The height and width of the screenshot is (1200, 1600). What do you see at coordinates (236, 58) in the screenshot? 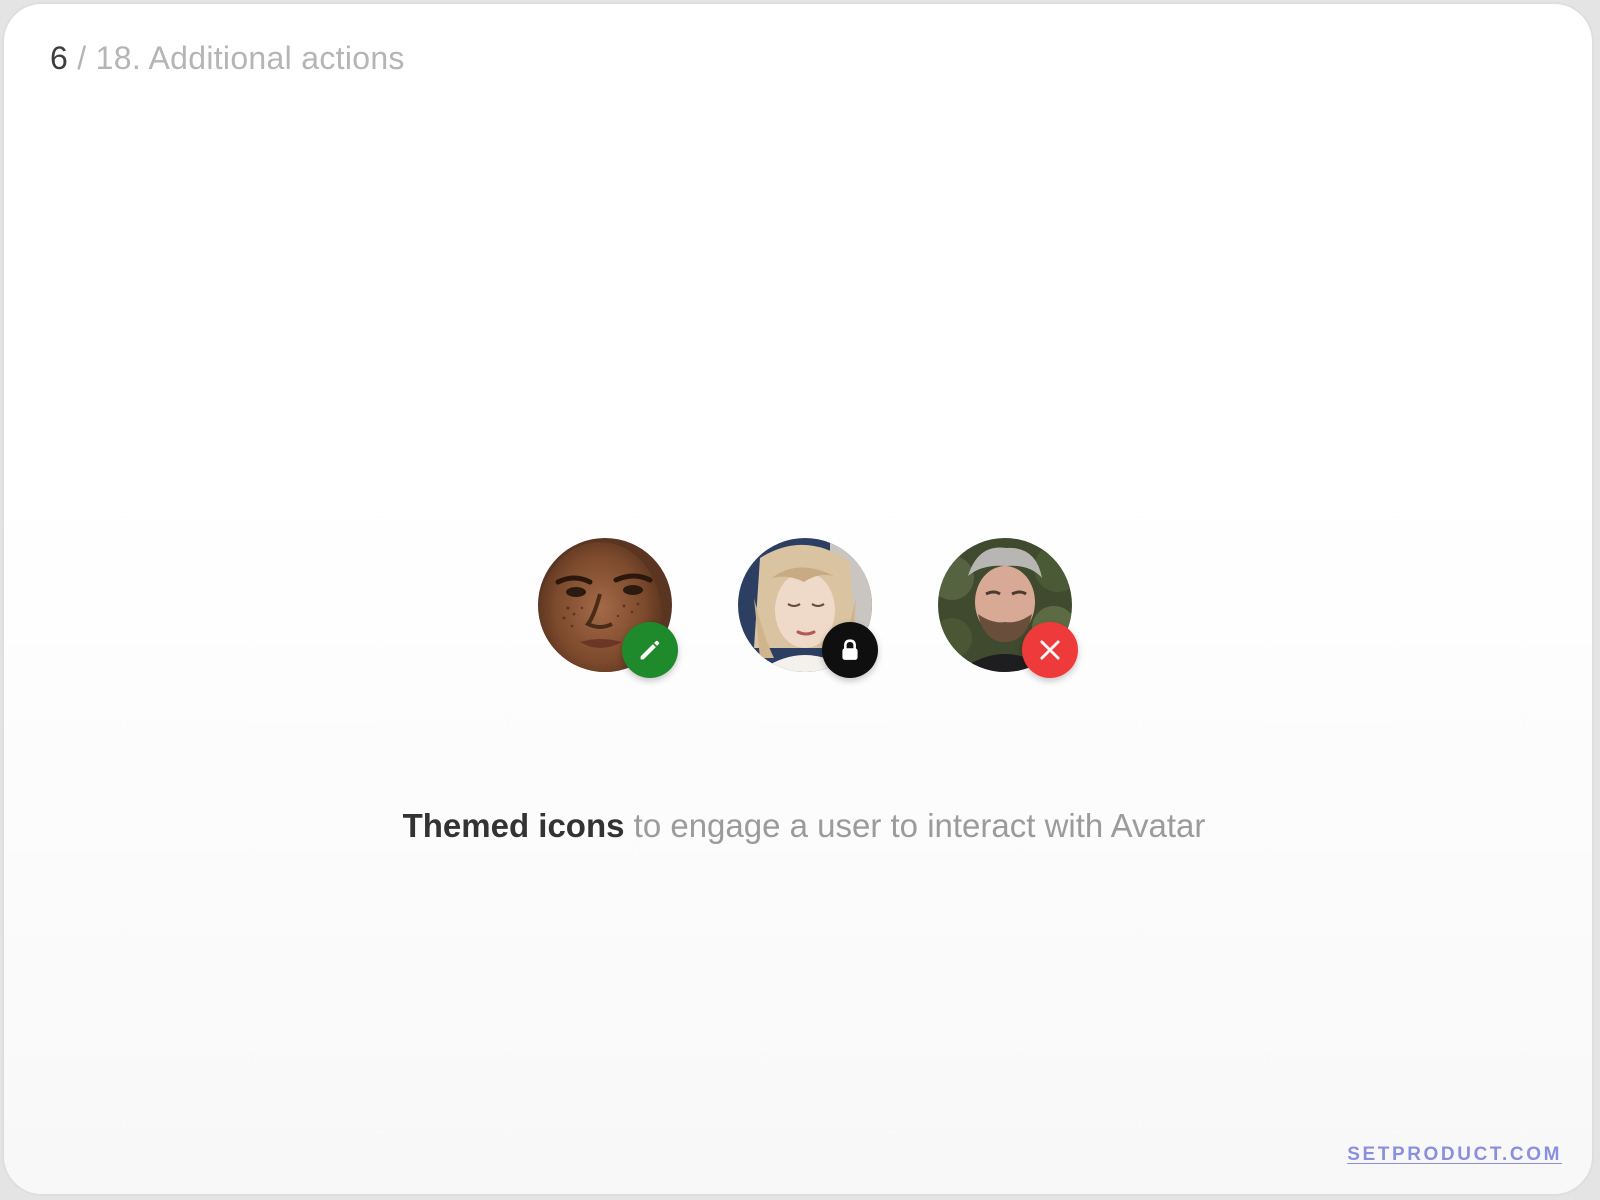
I see `page-section-title: / 18. Additional actions` at bounding box center [236, 58].